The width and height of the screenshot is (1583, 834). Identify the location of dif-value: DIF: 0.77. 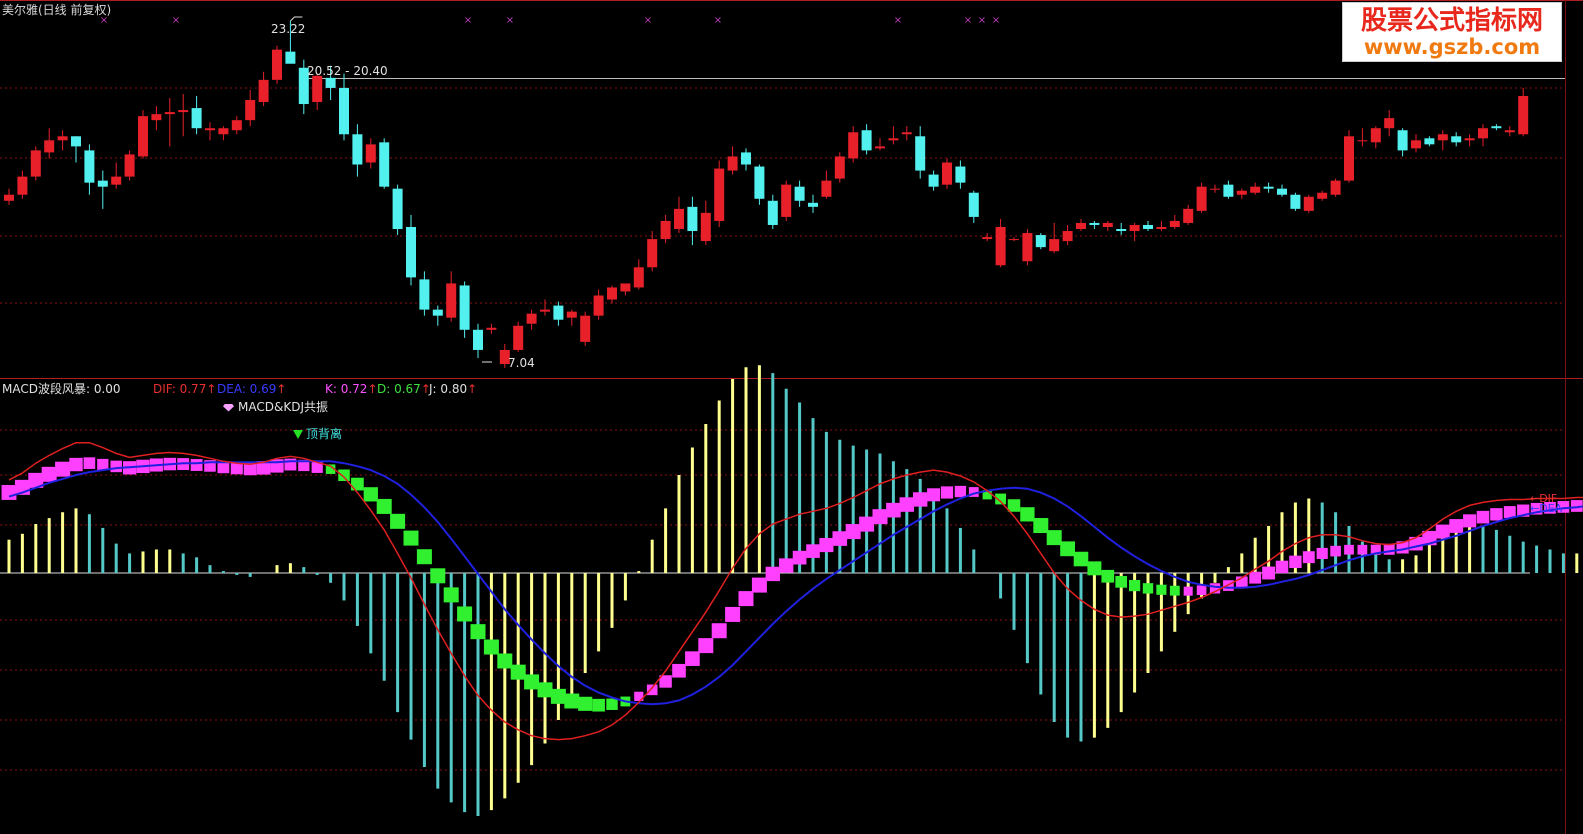
(180, 389).